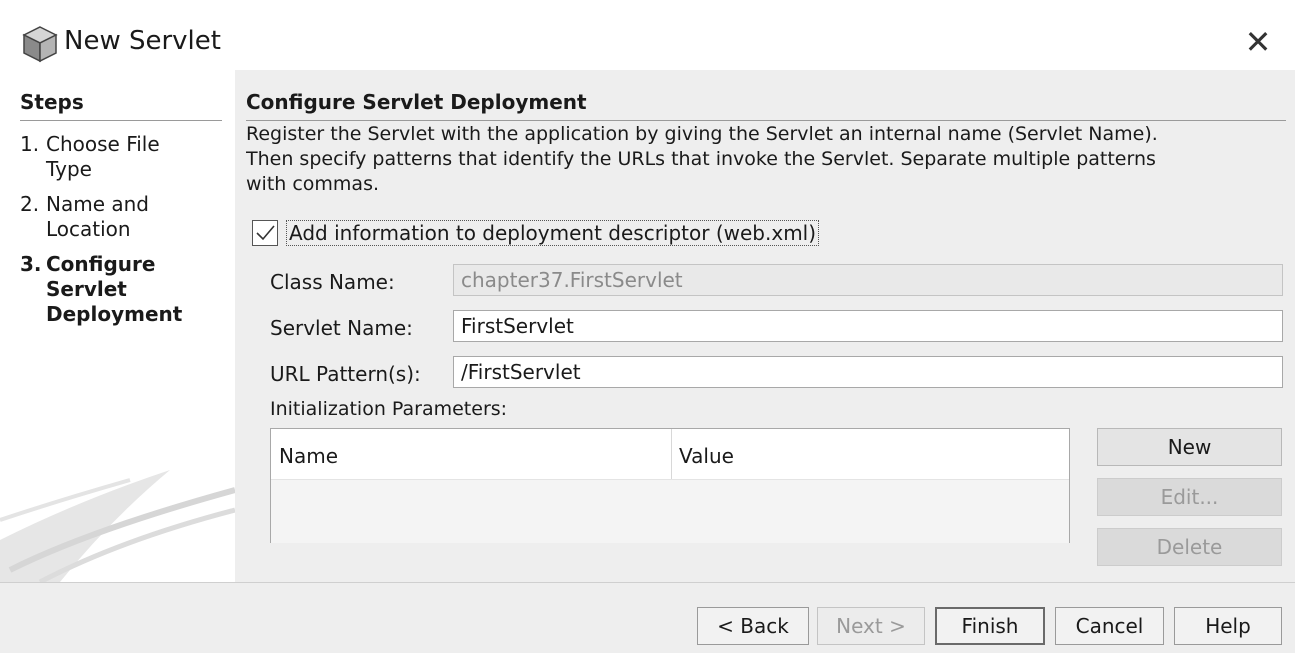 This screenshot has height=653, width=1295. What do you see at coordinates (31, 264) in the screenshot?
I see `step-number: 3.` at bounding box center [31, 264].